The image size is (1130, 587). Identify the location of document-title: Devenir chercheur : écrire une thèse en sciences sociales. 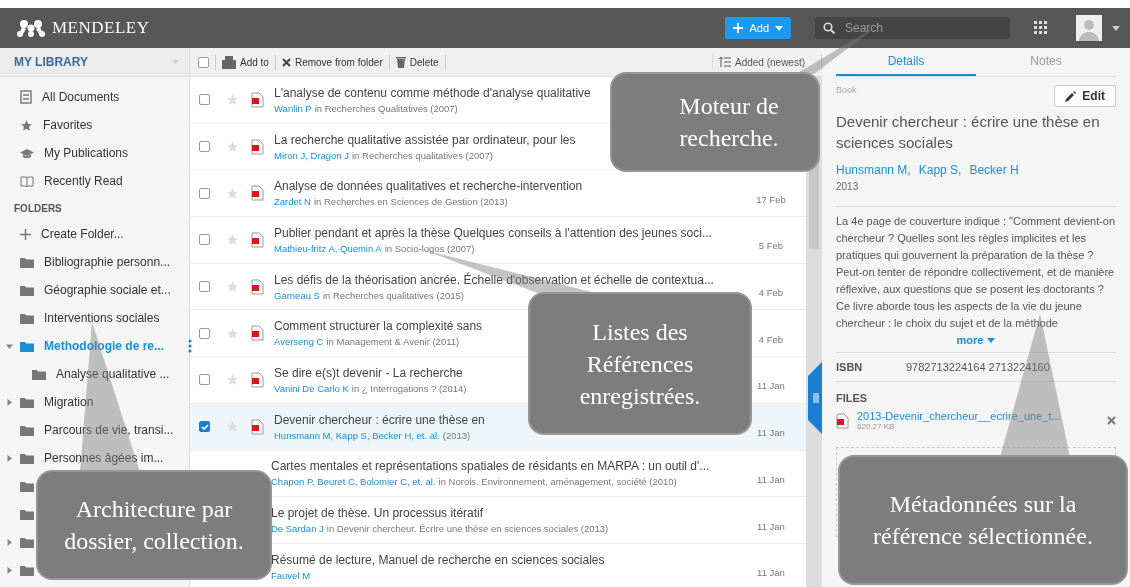
(968, 132).